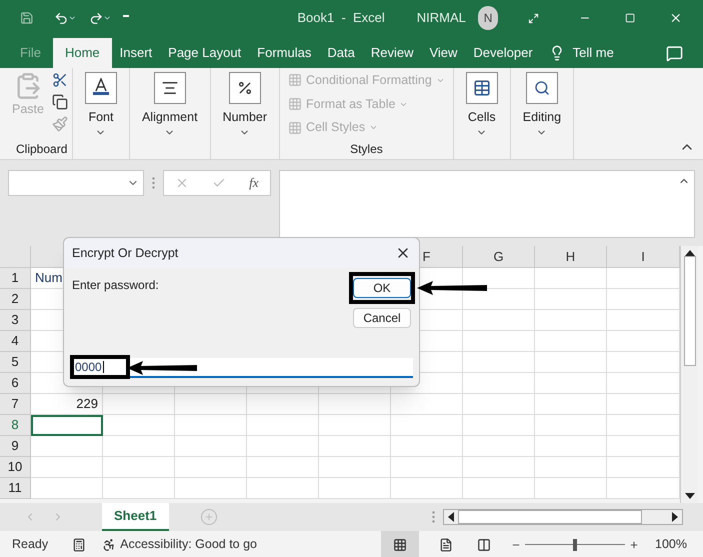 The width and height of the screenshot is (703, 557). What do you see at coordinates (125, 253) in the screenshot?
I see `dialog-title: Encrypt Or Decrypt` at bounding box center [125, 253].